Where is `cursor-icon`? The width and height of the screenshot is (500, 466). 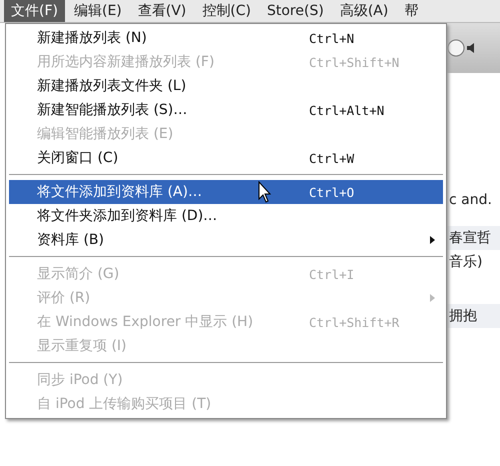
cursor-icon is located at coordinates (265, 192).